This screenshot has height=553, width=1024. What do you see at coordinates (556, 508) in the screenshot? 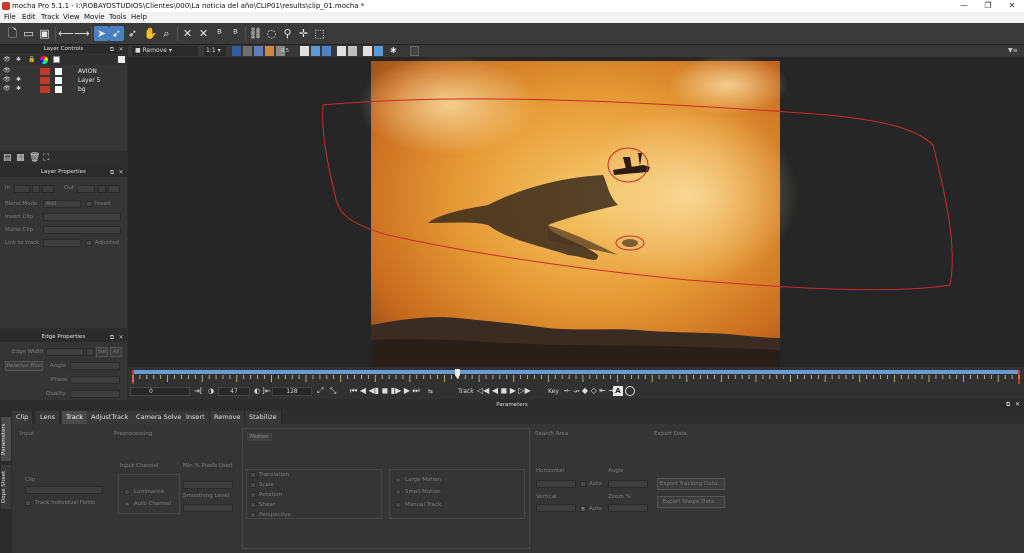
I see `vertical-field` at bounding box center [556, 508].